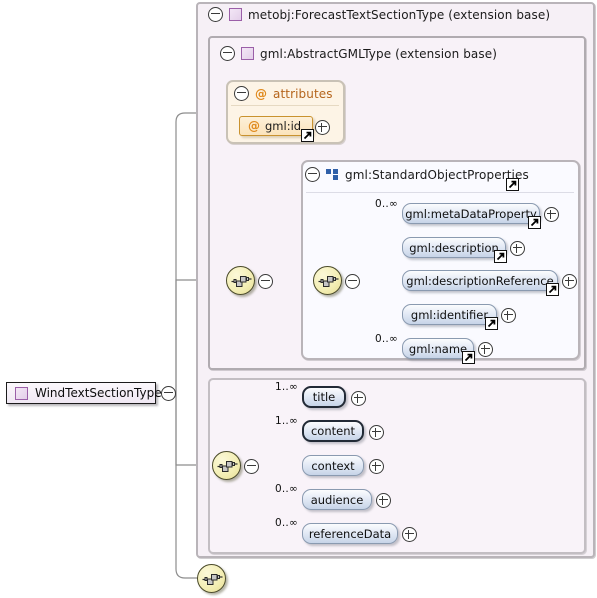  I want to click on element-node-audience: audience, so click(337, 499).